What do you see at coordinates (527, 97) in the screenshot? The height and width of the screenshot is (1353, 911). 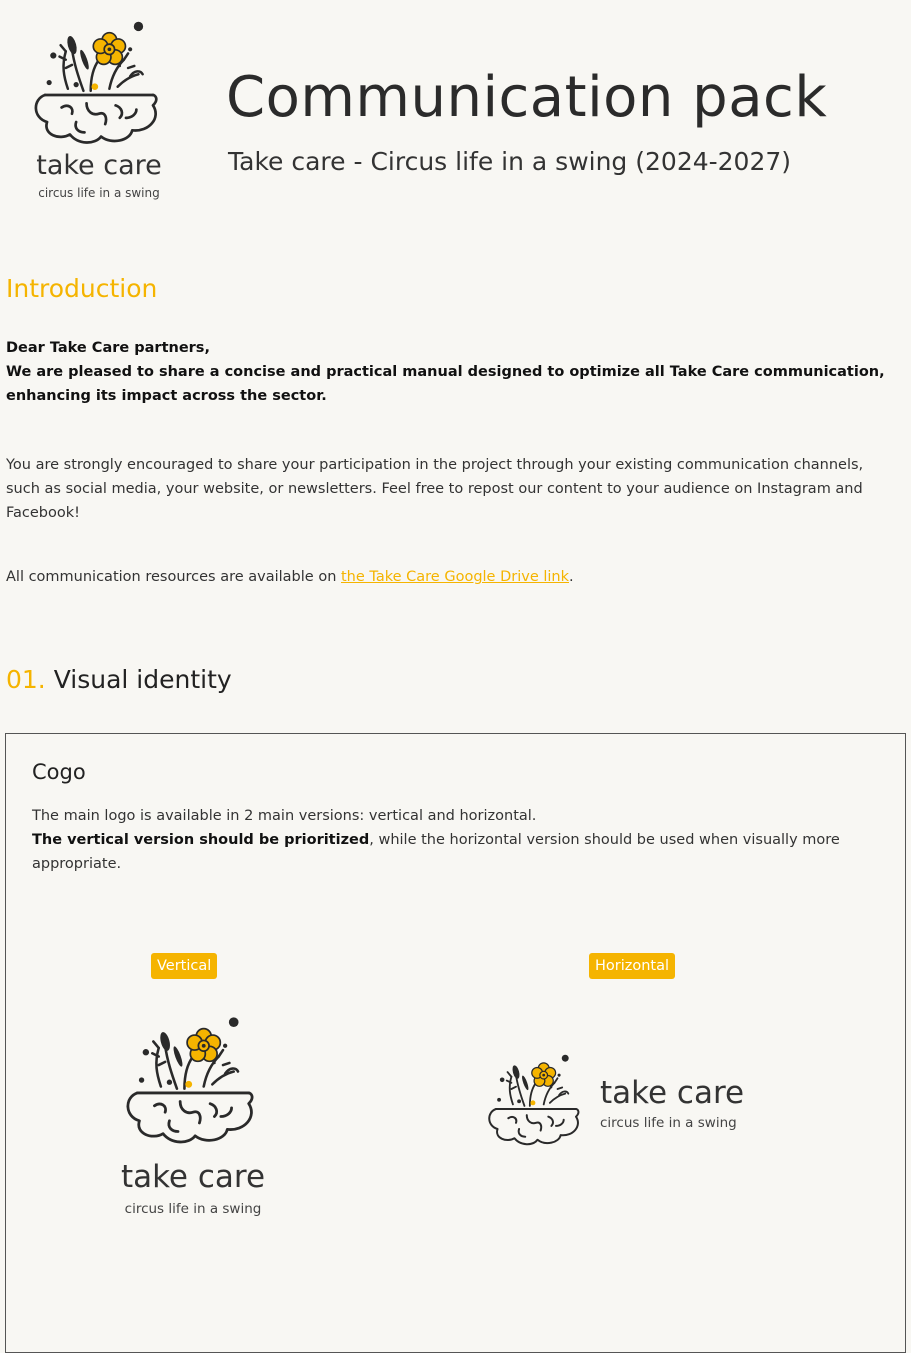 I see `page-title: Communication pack` at bounding box center [527, 97].